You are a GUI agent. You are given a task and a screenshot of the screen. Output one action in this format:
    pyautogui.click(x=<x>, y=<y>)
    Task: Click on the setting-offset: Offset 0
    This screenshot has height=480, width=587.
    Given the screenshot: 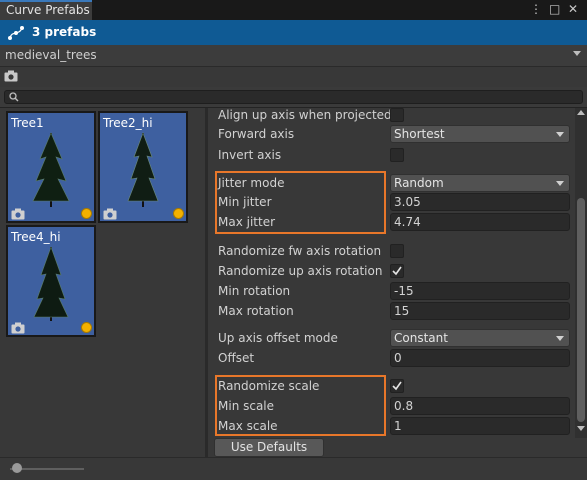 What is the action you would take?
    pyautogui.click(x=391, y=358)
    